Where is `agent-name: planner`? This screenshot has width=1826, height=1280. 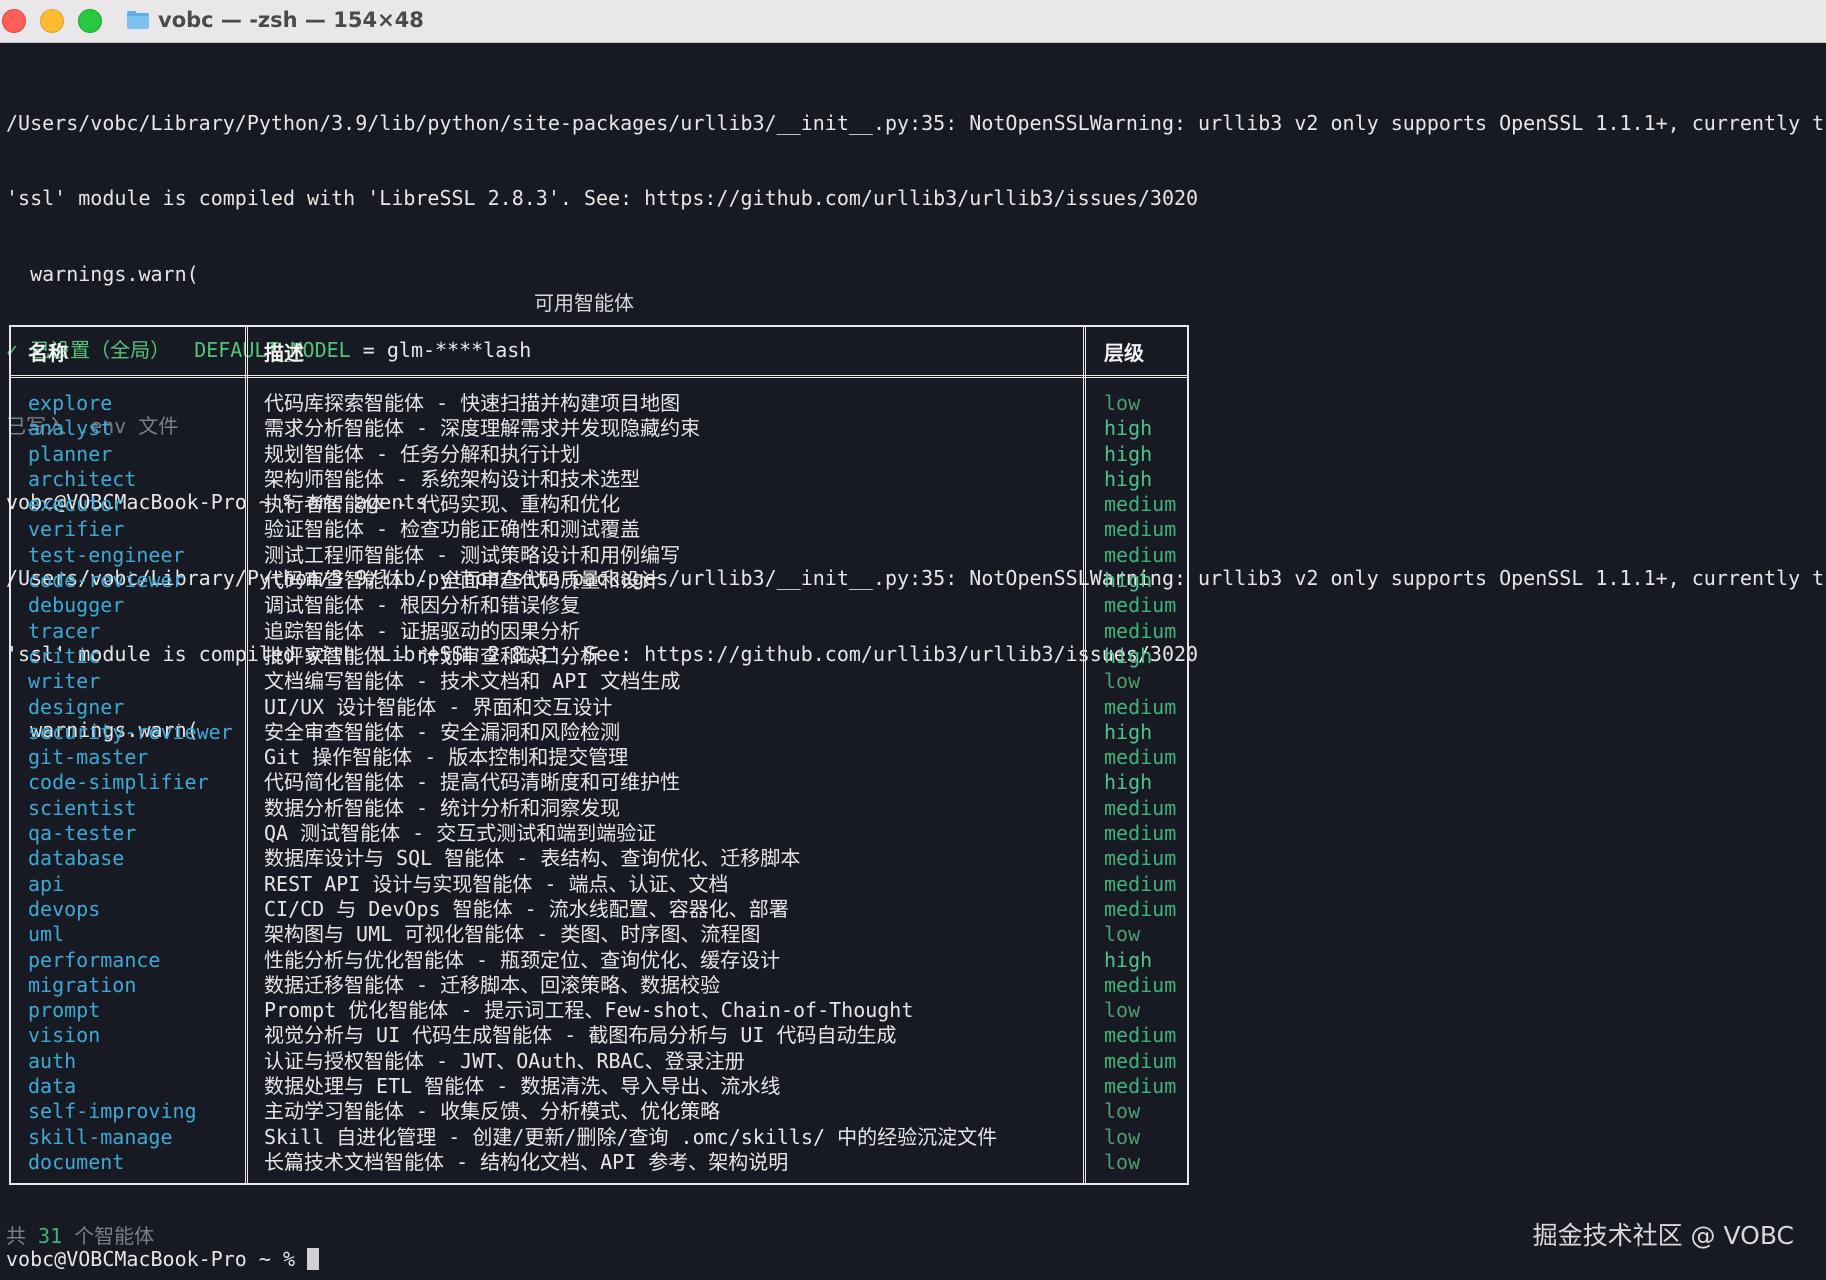 agent-name: planner is located at coordinates (70, 453).